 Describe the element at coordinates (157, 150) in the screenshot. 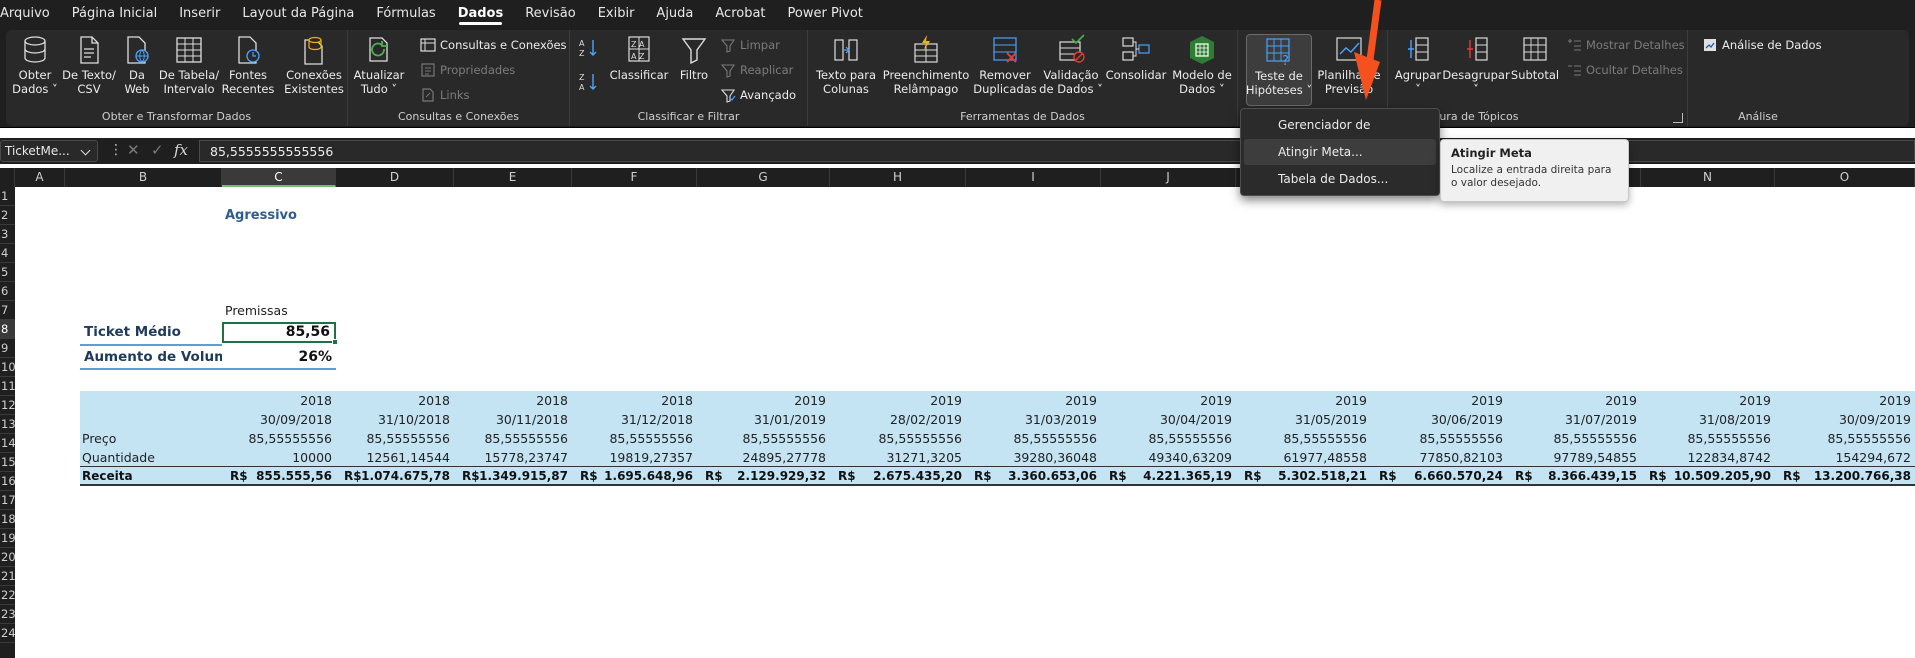

I see `check-icon: ✓` at that location.